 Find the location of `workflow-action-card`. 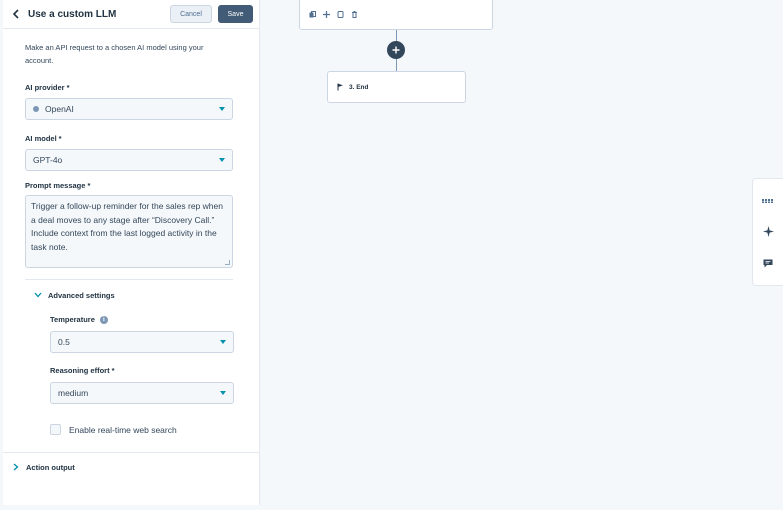

workflow-action-card is located at coordinates (396, 15).